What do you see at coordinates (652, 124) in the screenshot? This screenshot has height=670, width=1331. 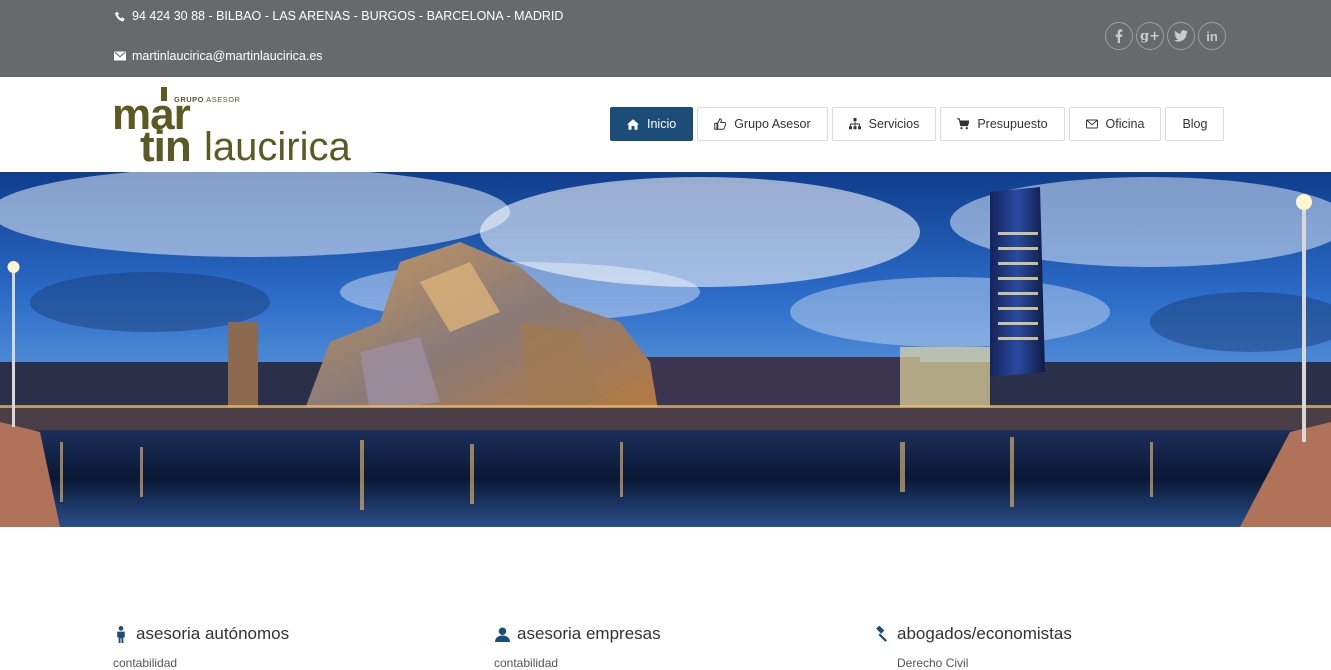 I see `nav-item-inicio: Inicio` at bounding box center [652, 124].